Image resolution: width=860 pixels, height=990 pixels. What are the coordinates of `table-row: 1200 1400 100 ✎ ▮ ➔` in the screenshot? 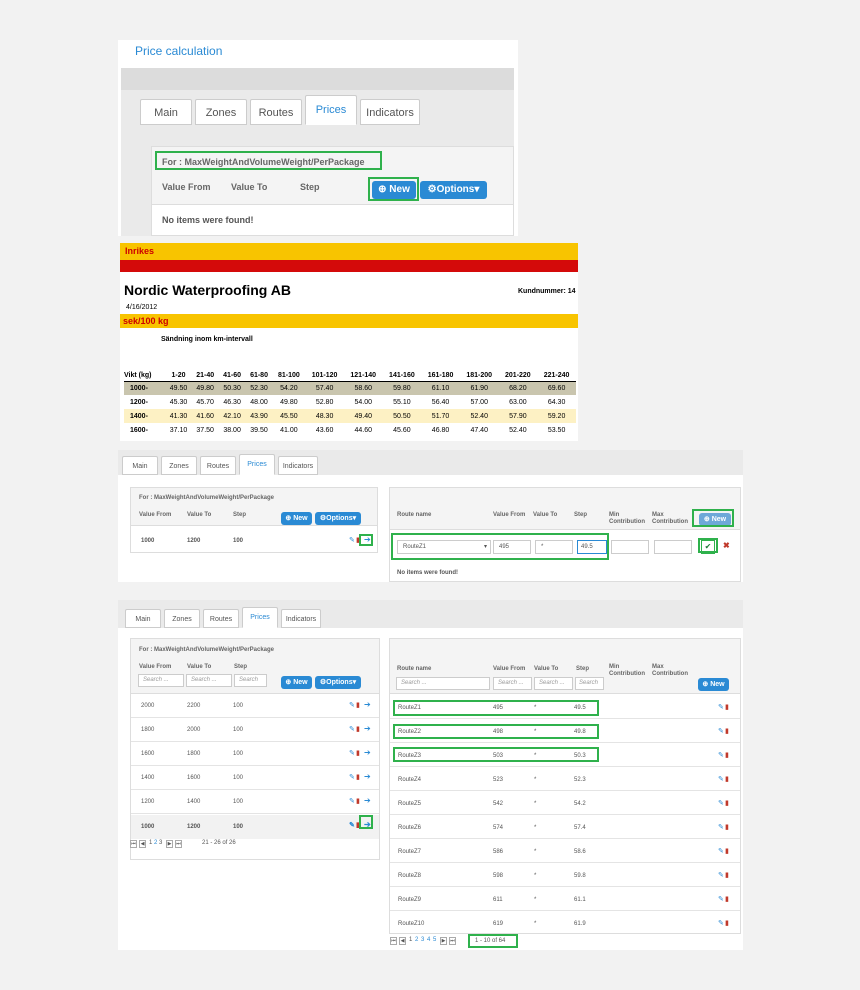 It's located at (255, 802).